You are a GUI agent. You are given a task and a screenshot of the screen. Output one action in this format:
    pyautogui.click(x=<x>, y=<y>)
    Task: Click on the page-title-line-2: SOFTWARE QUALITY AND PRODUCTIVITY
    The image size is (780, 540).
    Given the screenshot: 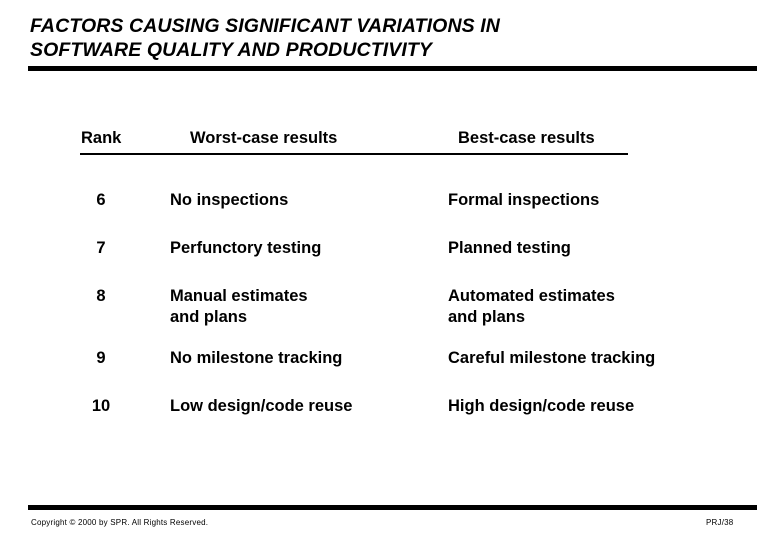 What is the action you would take?
    pyautogui.click(x=231, y=50)
    